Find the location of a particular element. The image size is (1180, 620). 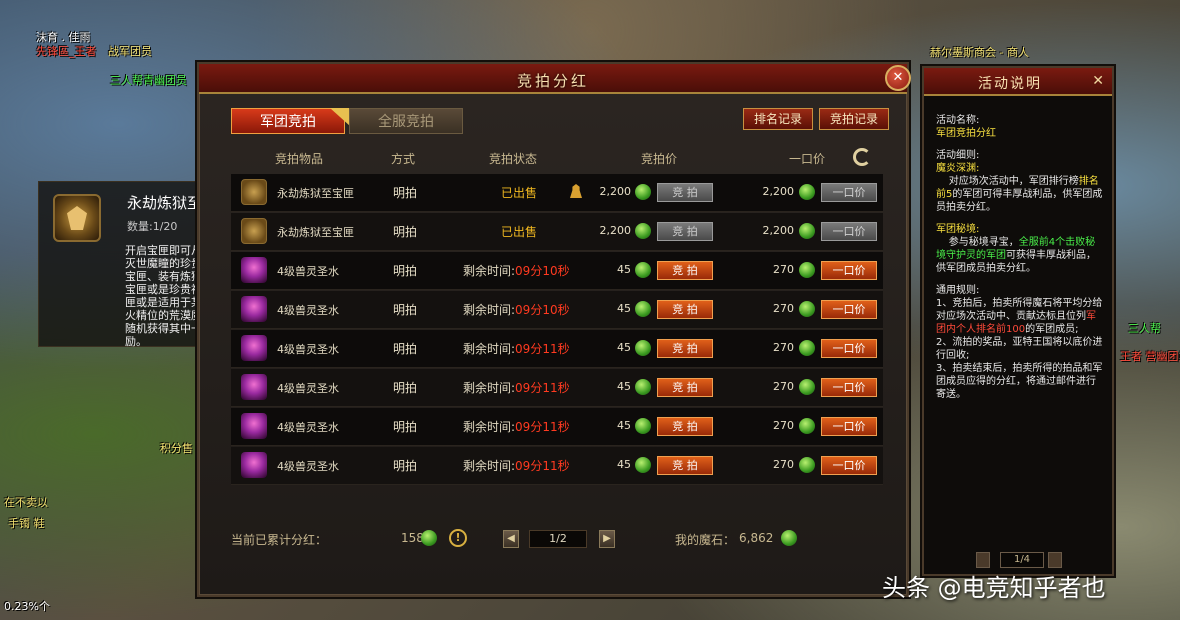

world-label: 积分售 is located at coordinates (176, 448).